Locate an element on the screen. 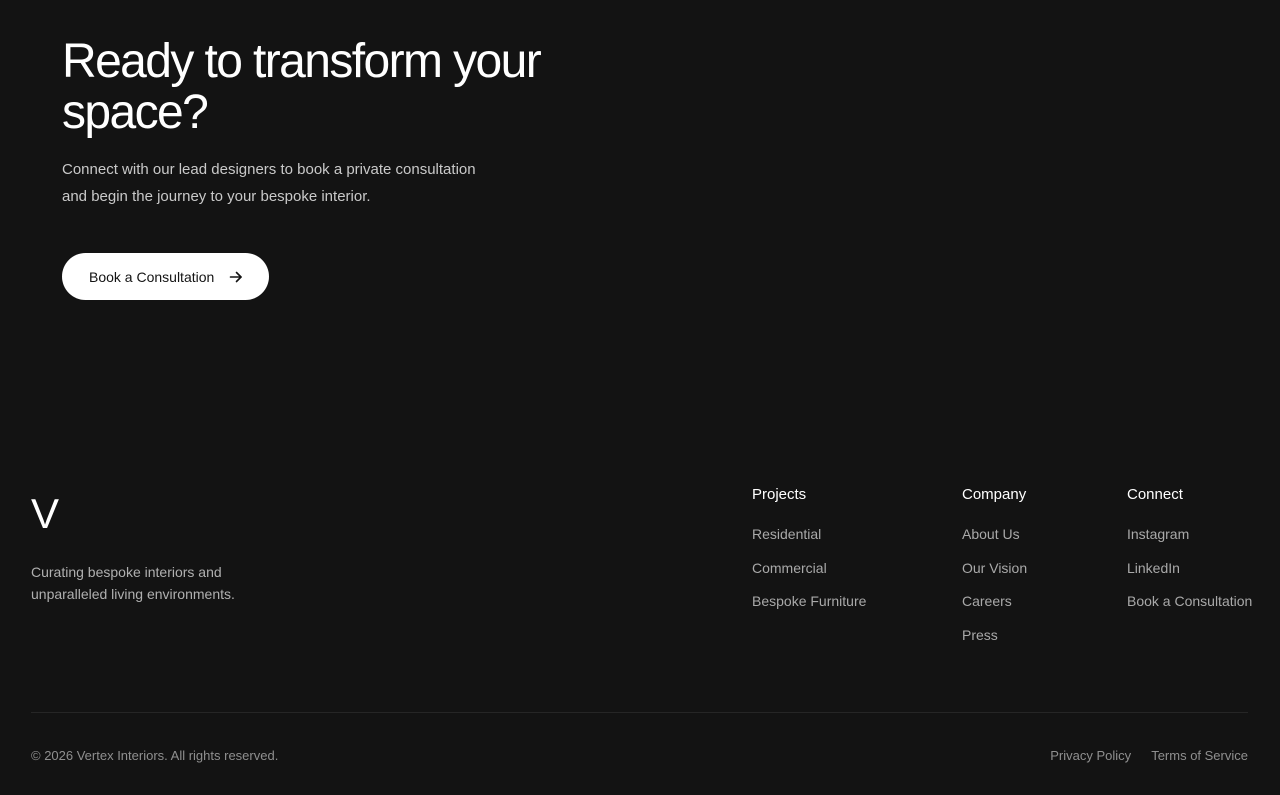  footer-link-our-vision: Our Vision is located at coordinates (994, 568).